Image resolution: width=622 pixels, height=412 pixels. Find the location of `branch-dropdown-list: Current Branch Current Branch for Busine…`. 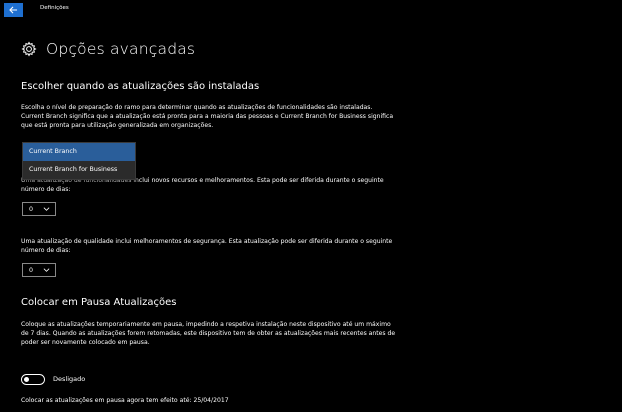

branch-dropdown-list: Current Branch Current Branch for Busine… is located at coordinates (79, 161).